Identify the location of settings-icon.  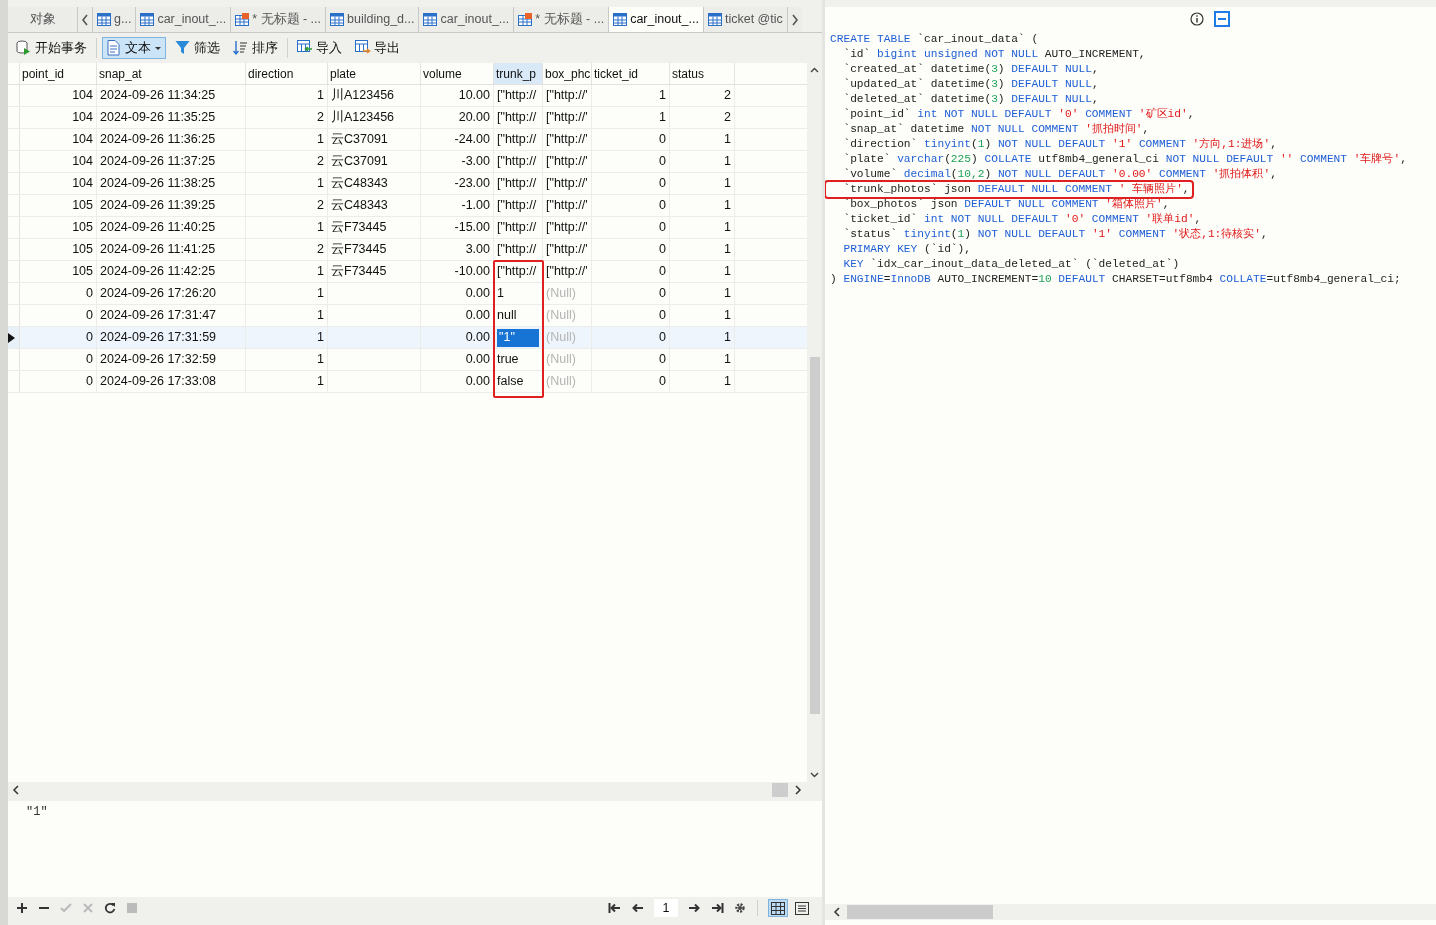
(740, 908).